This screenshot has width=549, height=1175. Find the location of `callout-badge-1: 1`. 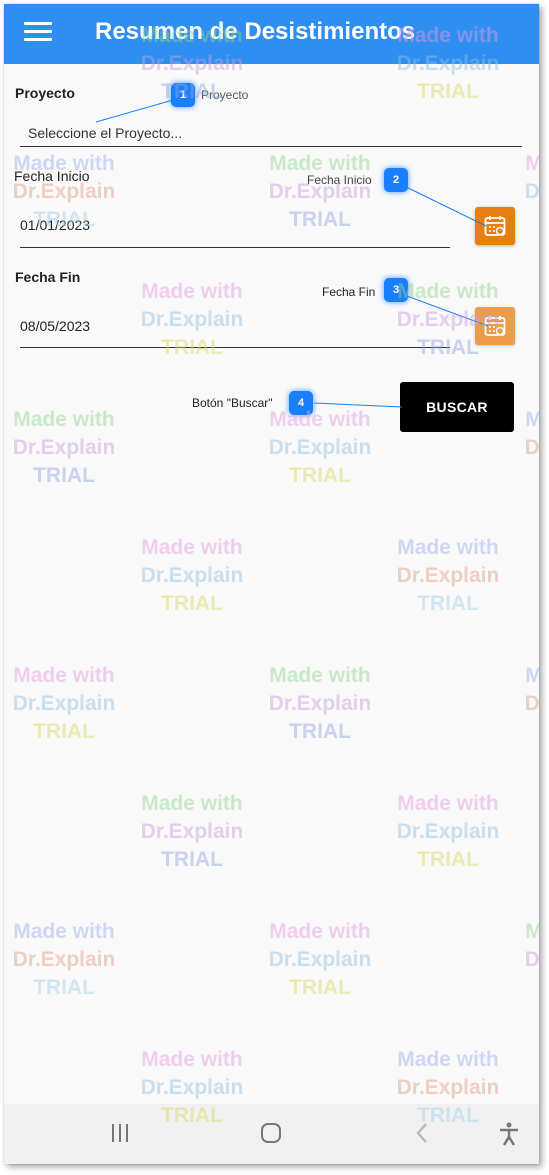

callout-badge-1: 1 is located at coordinates (183, 95).